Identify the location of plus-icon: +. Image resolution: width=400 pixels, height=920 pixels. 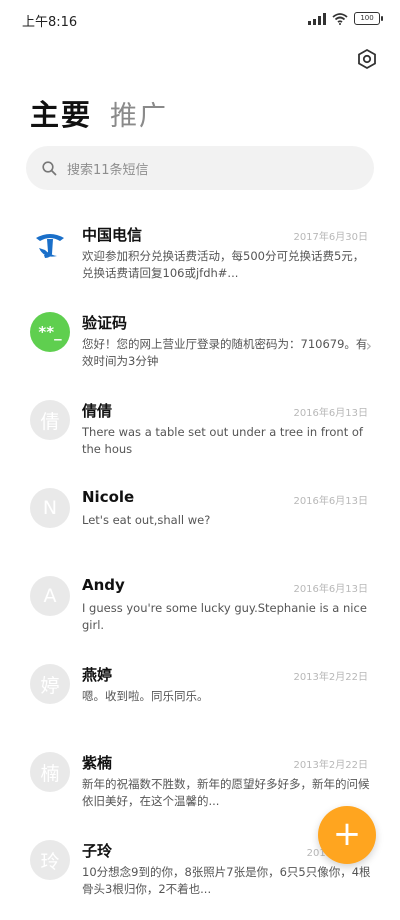
(347, 833).